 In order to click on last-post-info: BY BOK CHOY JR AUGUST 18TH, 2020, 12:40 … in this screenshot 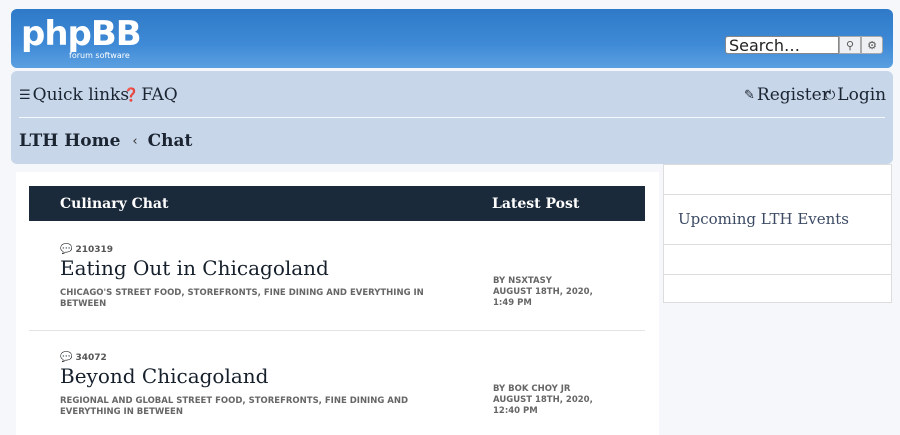, I will do `click(563, 400)`.